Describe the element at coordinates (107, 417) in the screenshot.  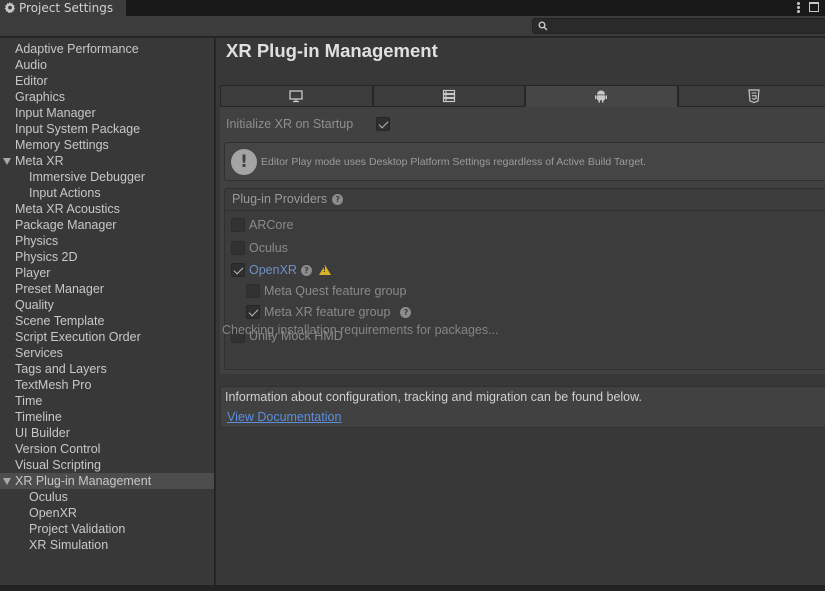
I see `sidebar-item-timeline: Timeline` at that location.